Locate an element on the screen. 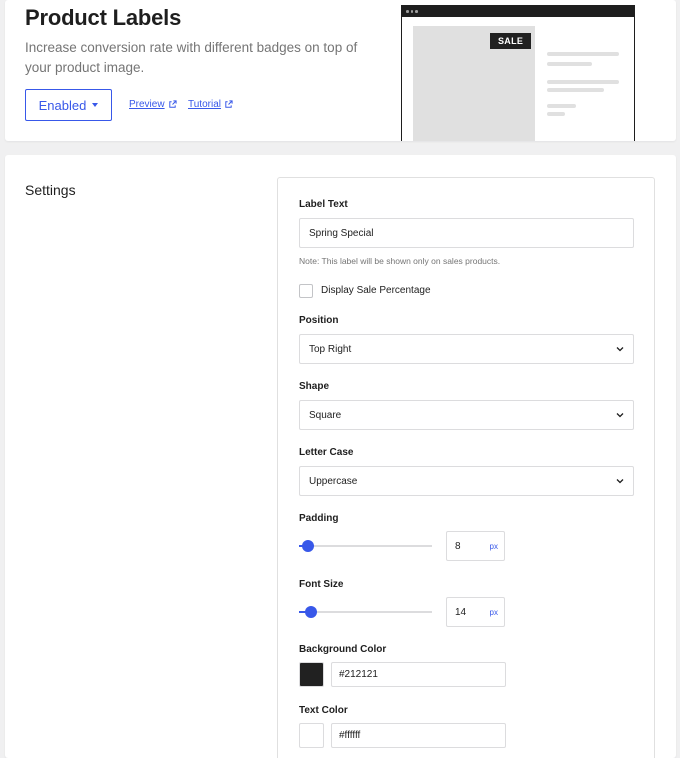  status-dropdown-label: Enabled is located at coordinates (62, 105).